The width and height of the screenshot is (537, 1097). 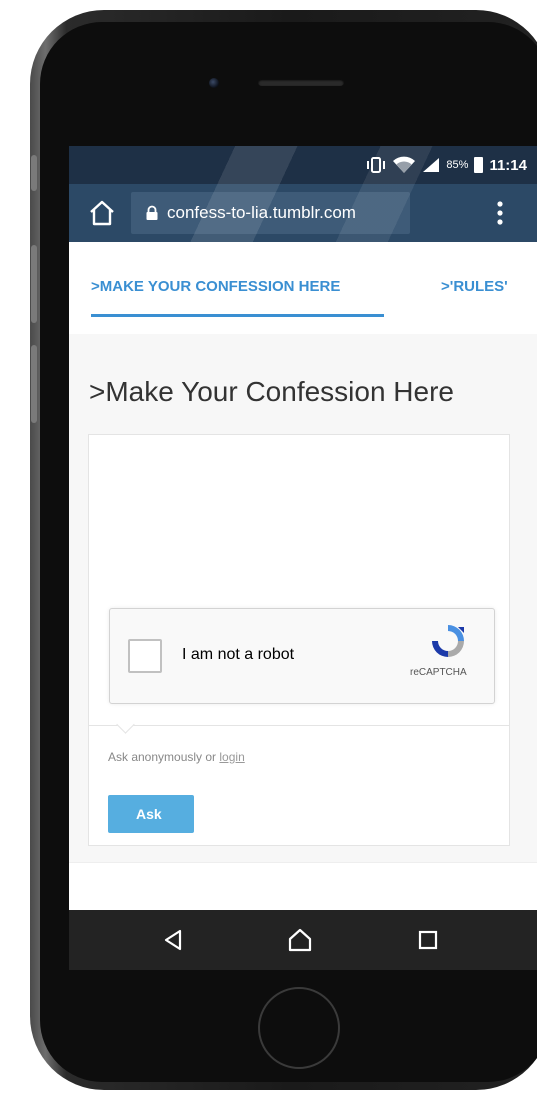 I want to click on earpiece-speaker, so click(x=301, y=82).